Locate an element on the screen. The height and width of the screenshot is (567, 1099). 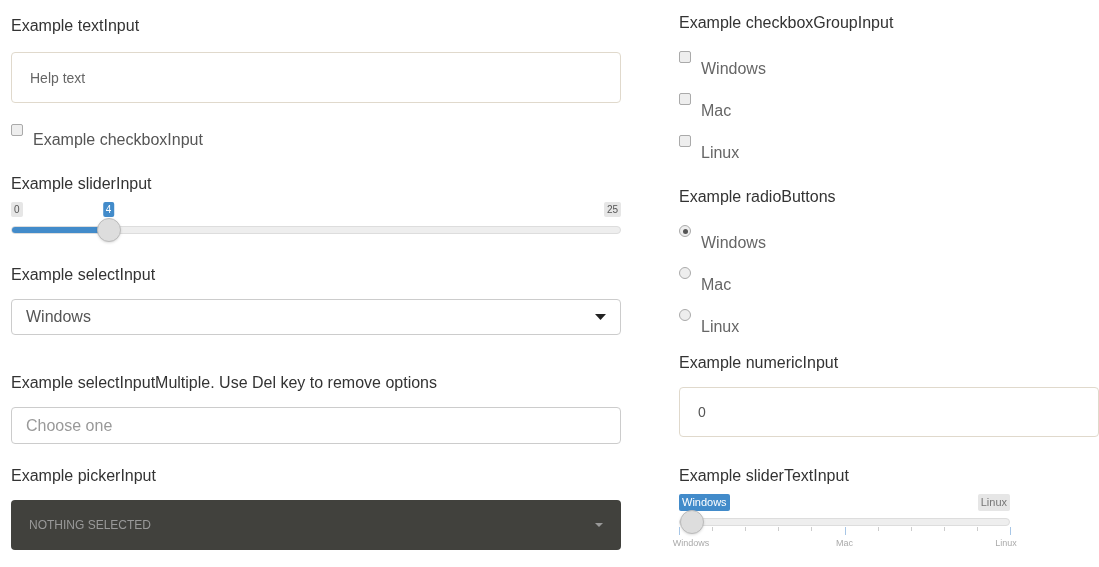
checkbox-label: Example checkboxInput is located at coordinates (118, 140).